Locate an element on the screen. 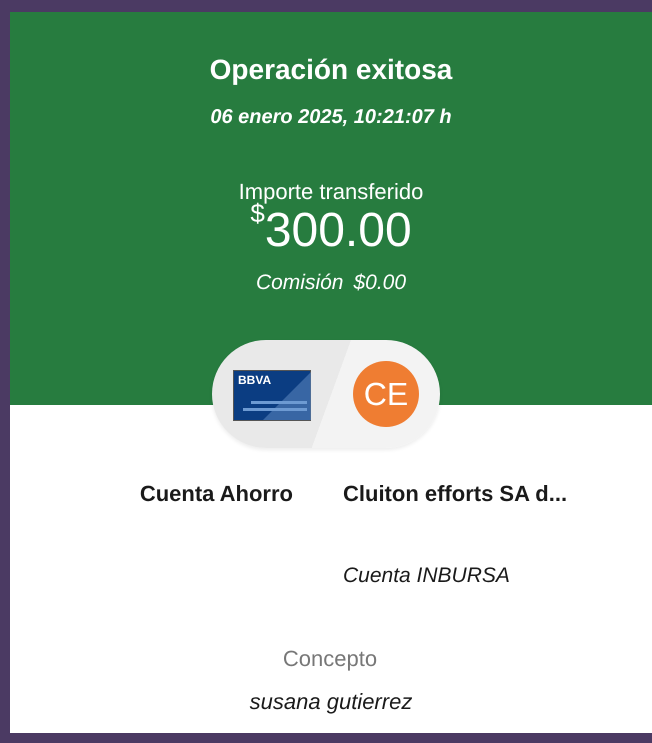 The height and width of the screenshot is (743, 652). fee-value: $0.00 is located at coordinates (379, 283).